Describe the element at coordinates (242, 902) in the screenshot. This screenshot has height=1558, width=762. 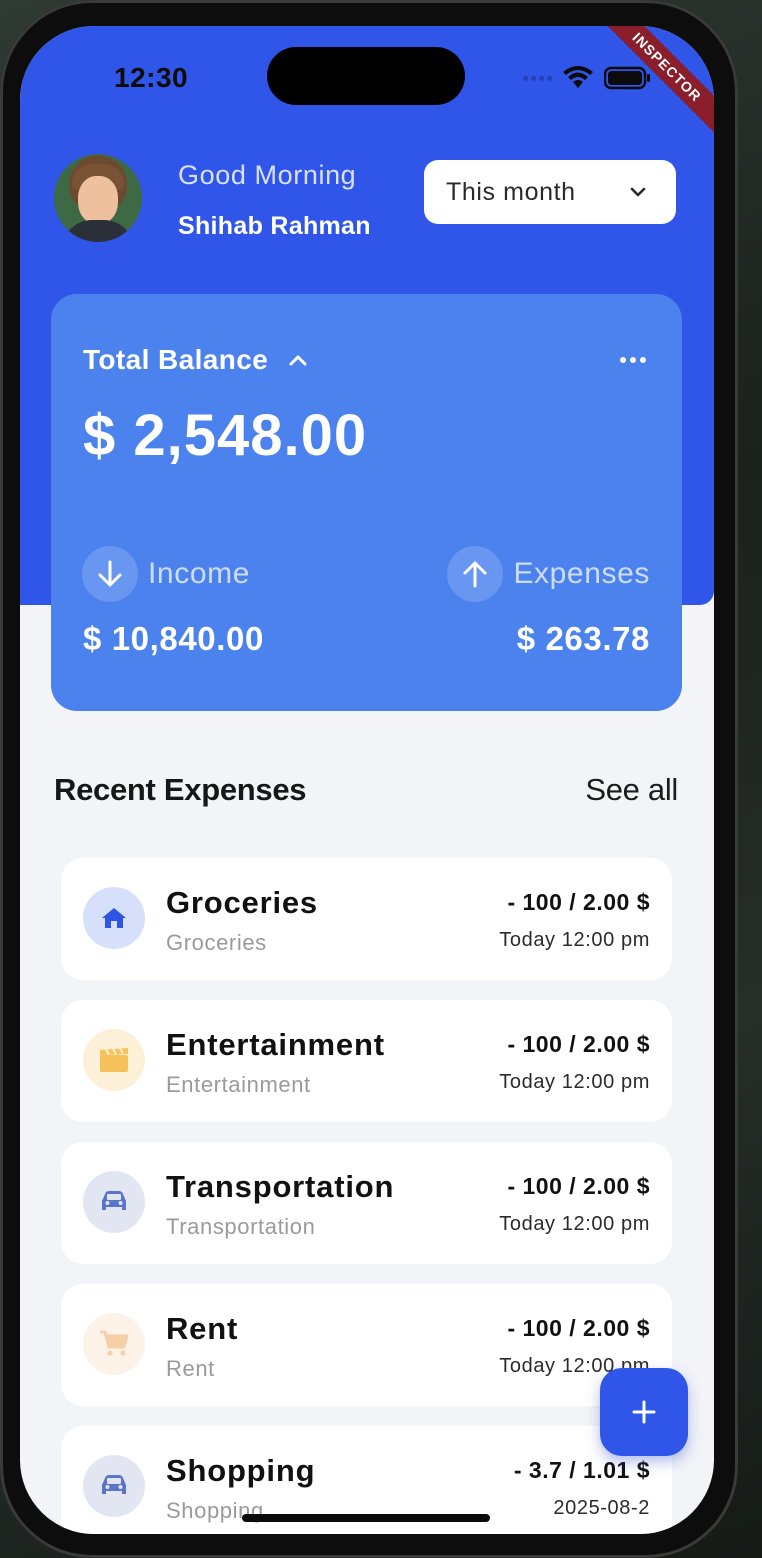
I see `expense-name: Groceries` at that location.